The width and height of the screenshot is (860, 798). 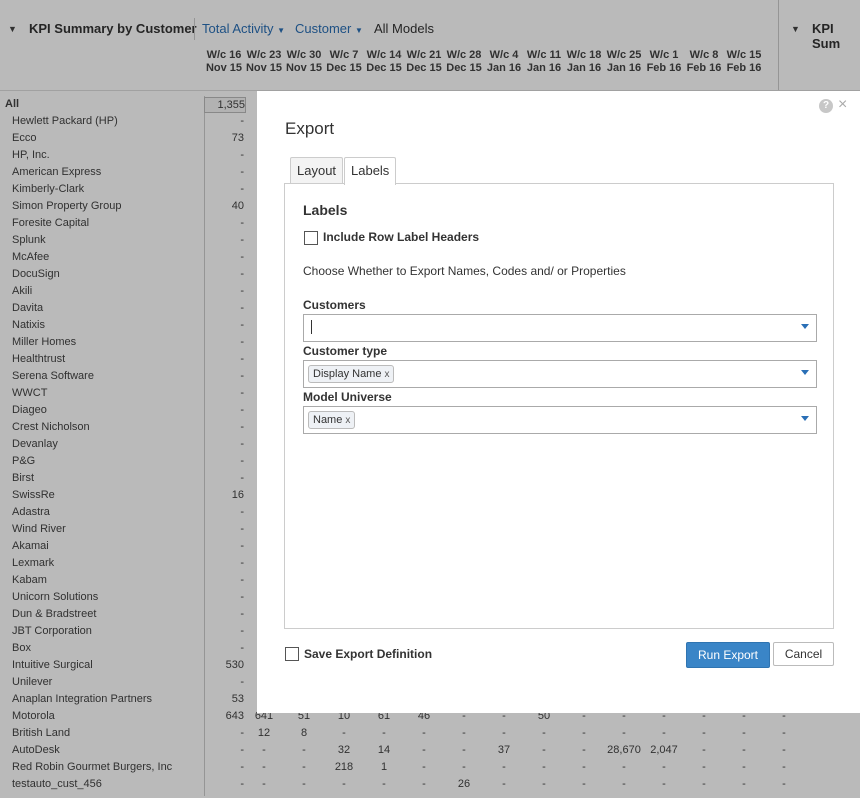 What do you see at coordinates (560, 374) in the screenshot?
I see `customer-type-select: Display Name x` at bounding box center [560, 374].